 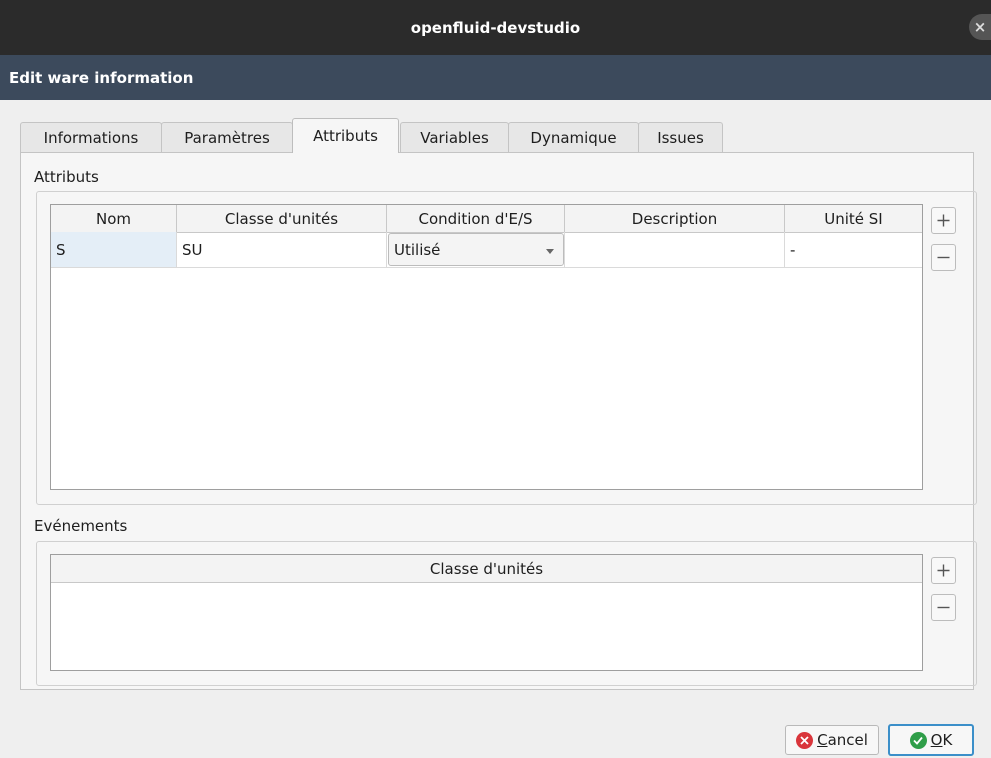 What do you see at coordinates (675, 218) in the screenshot?
I see `column-header-description: Description` at bounding box center [675, 218].